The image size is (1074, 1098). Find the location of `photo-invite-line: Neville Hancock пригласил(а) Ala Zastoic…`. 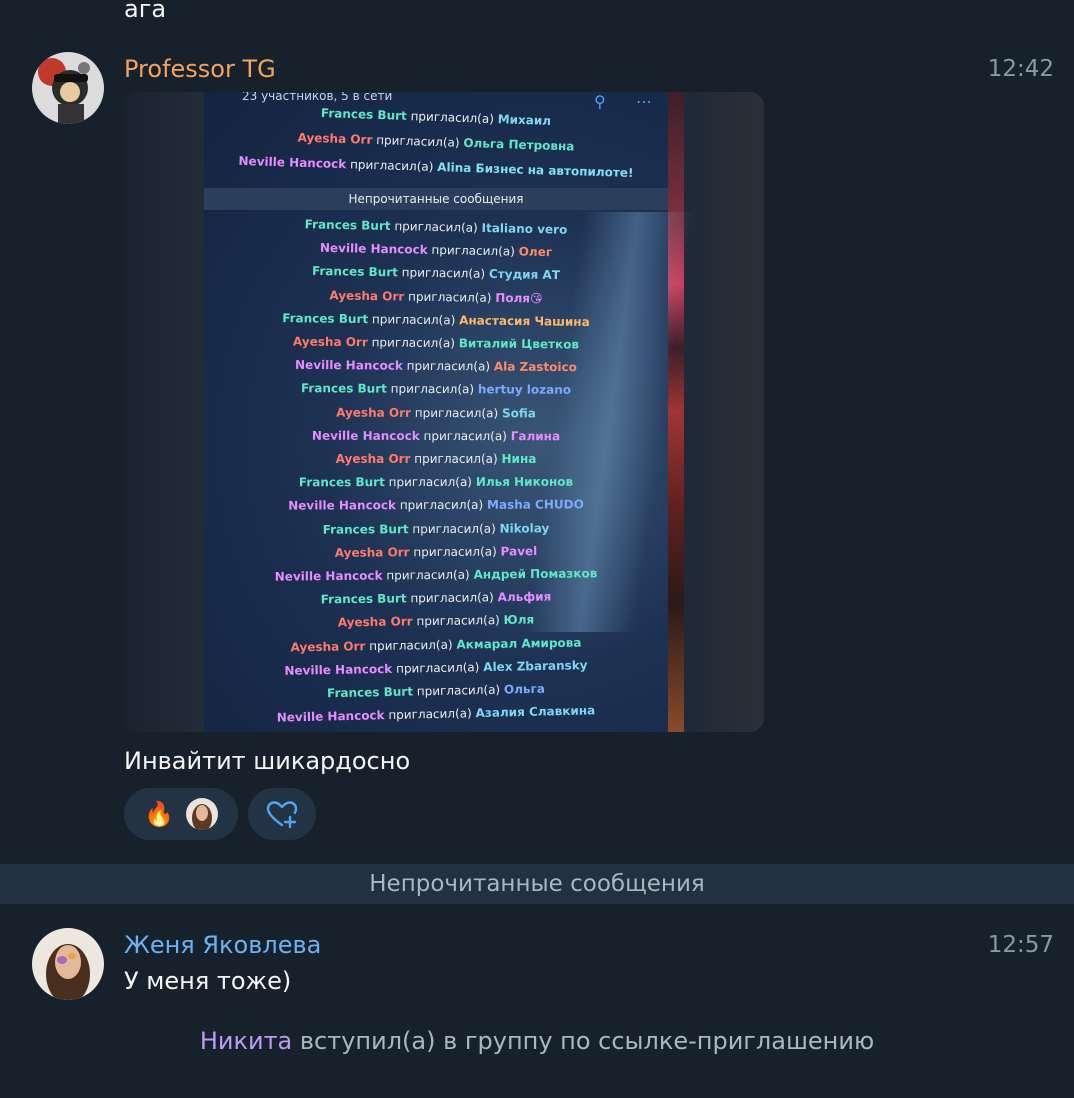

photo-invite-line: Neville Hancock пригласил(а) Ala Zastoic… is located at coordinates (436, 366).